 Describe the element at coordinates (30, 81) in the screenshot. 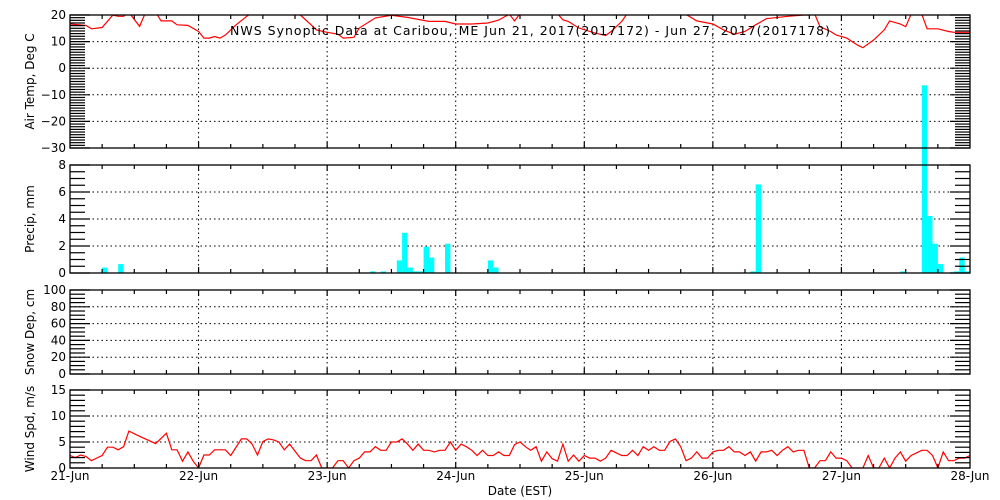

I see `air-temp-axis-label: Air Temp, Deg C` at that location.